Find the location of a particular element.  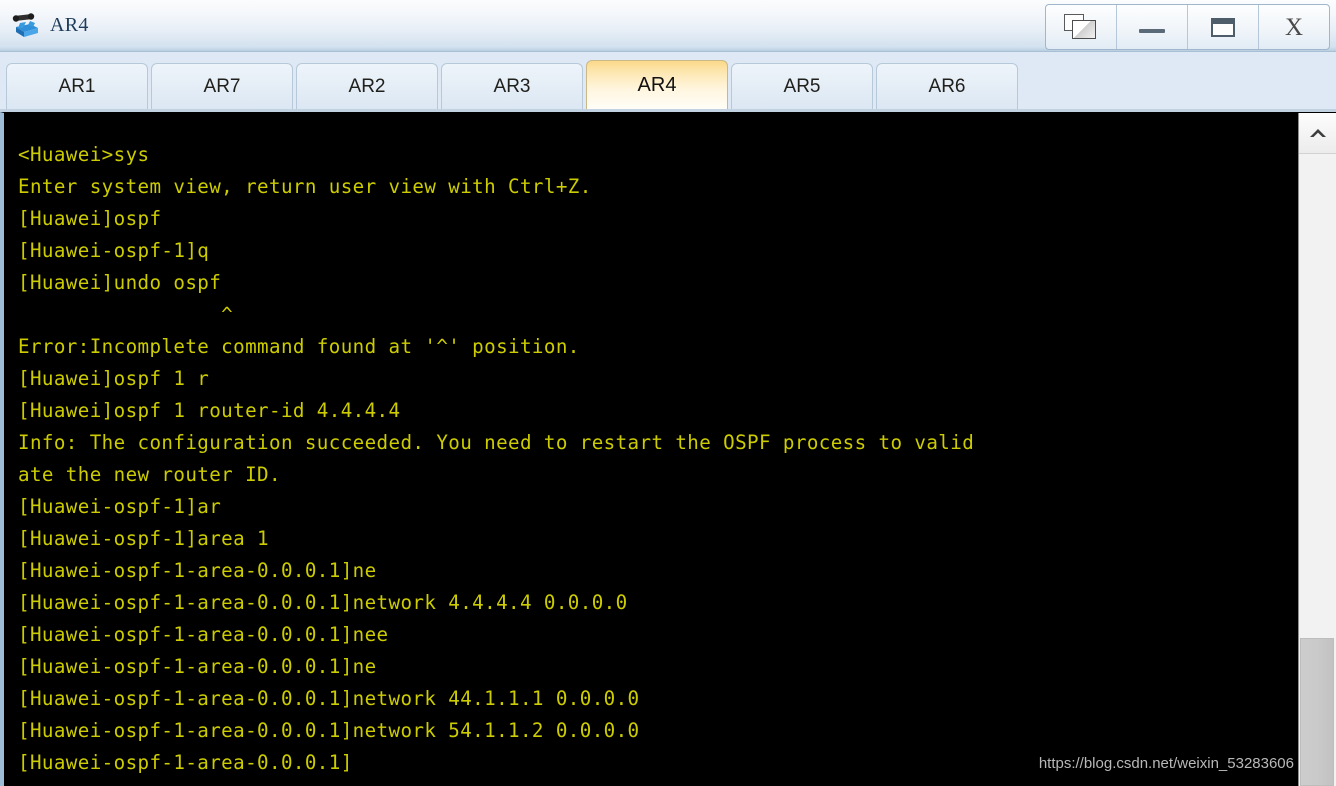

tab-ar1: AR1 is located at coordinates (77, 86).